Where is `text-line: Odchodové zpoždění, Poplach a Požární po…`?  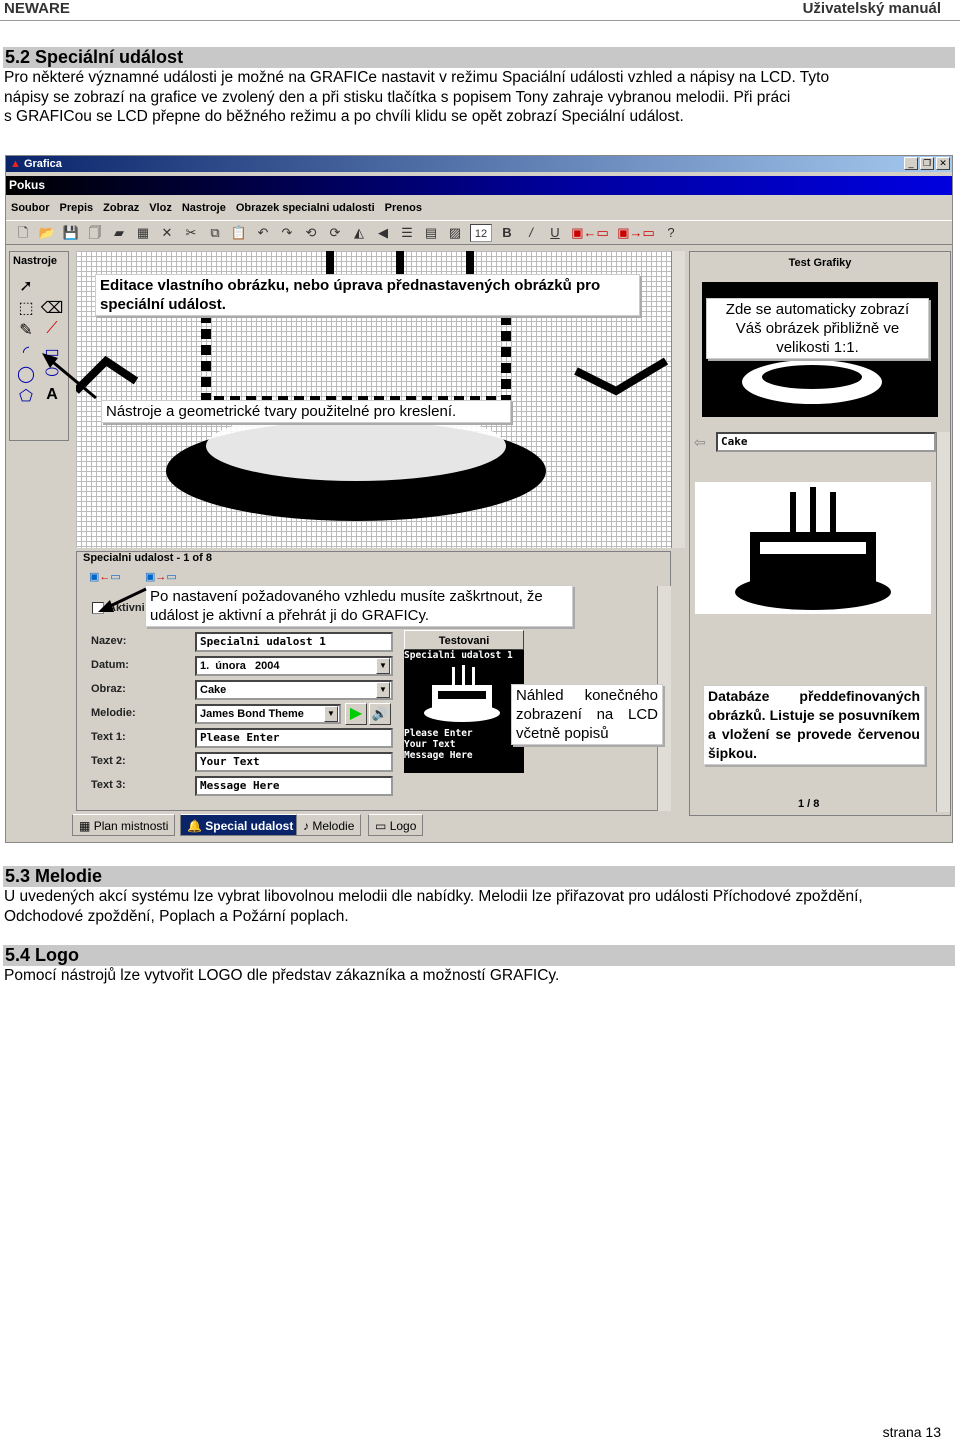 text-line: Odchodové zpoždění, Poplach a Požární po… is located at coordinates (176, 916).